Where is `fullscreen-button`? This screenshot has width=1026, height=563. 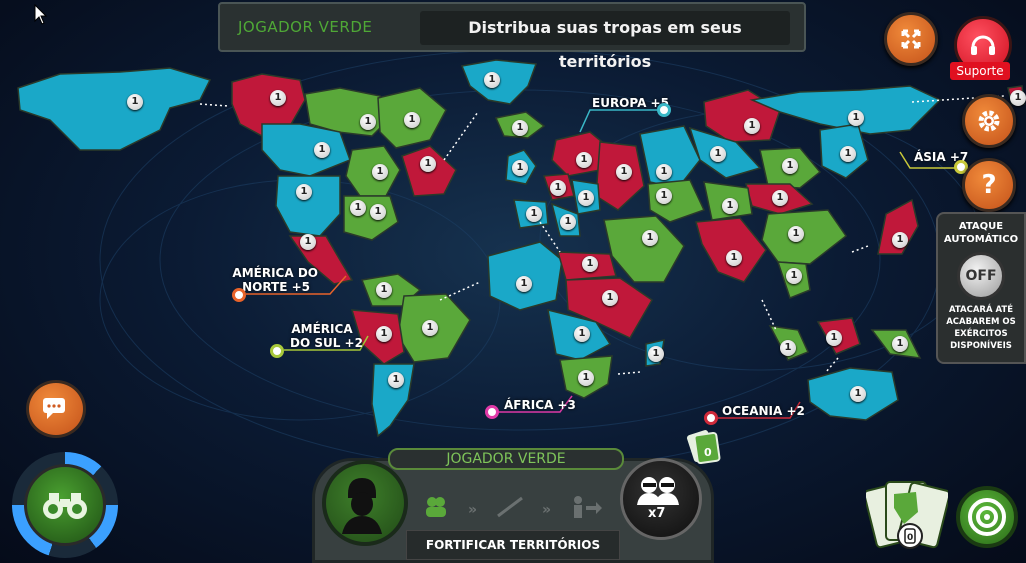 fullscreen-button is located at coordinates (911, 39).